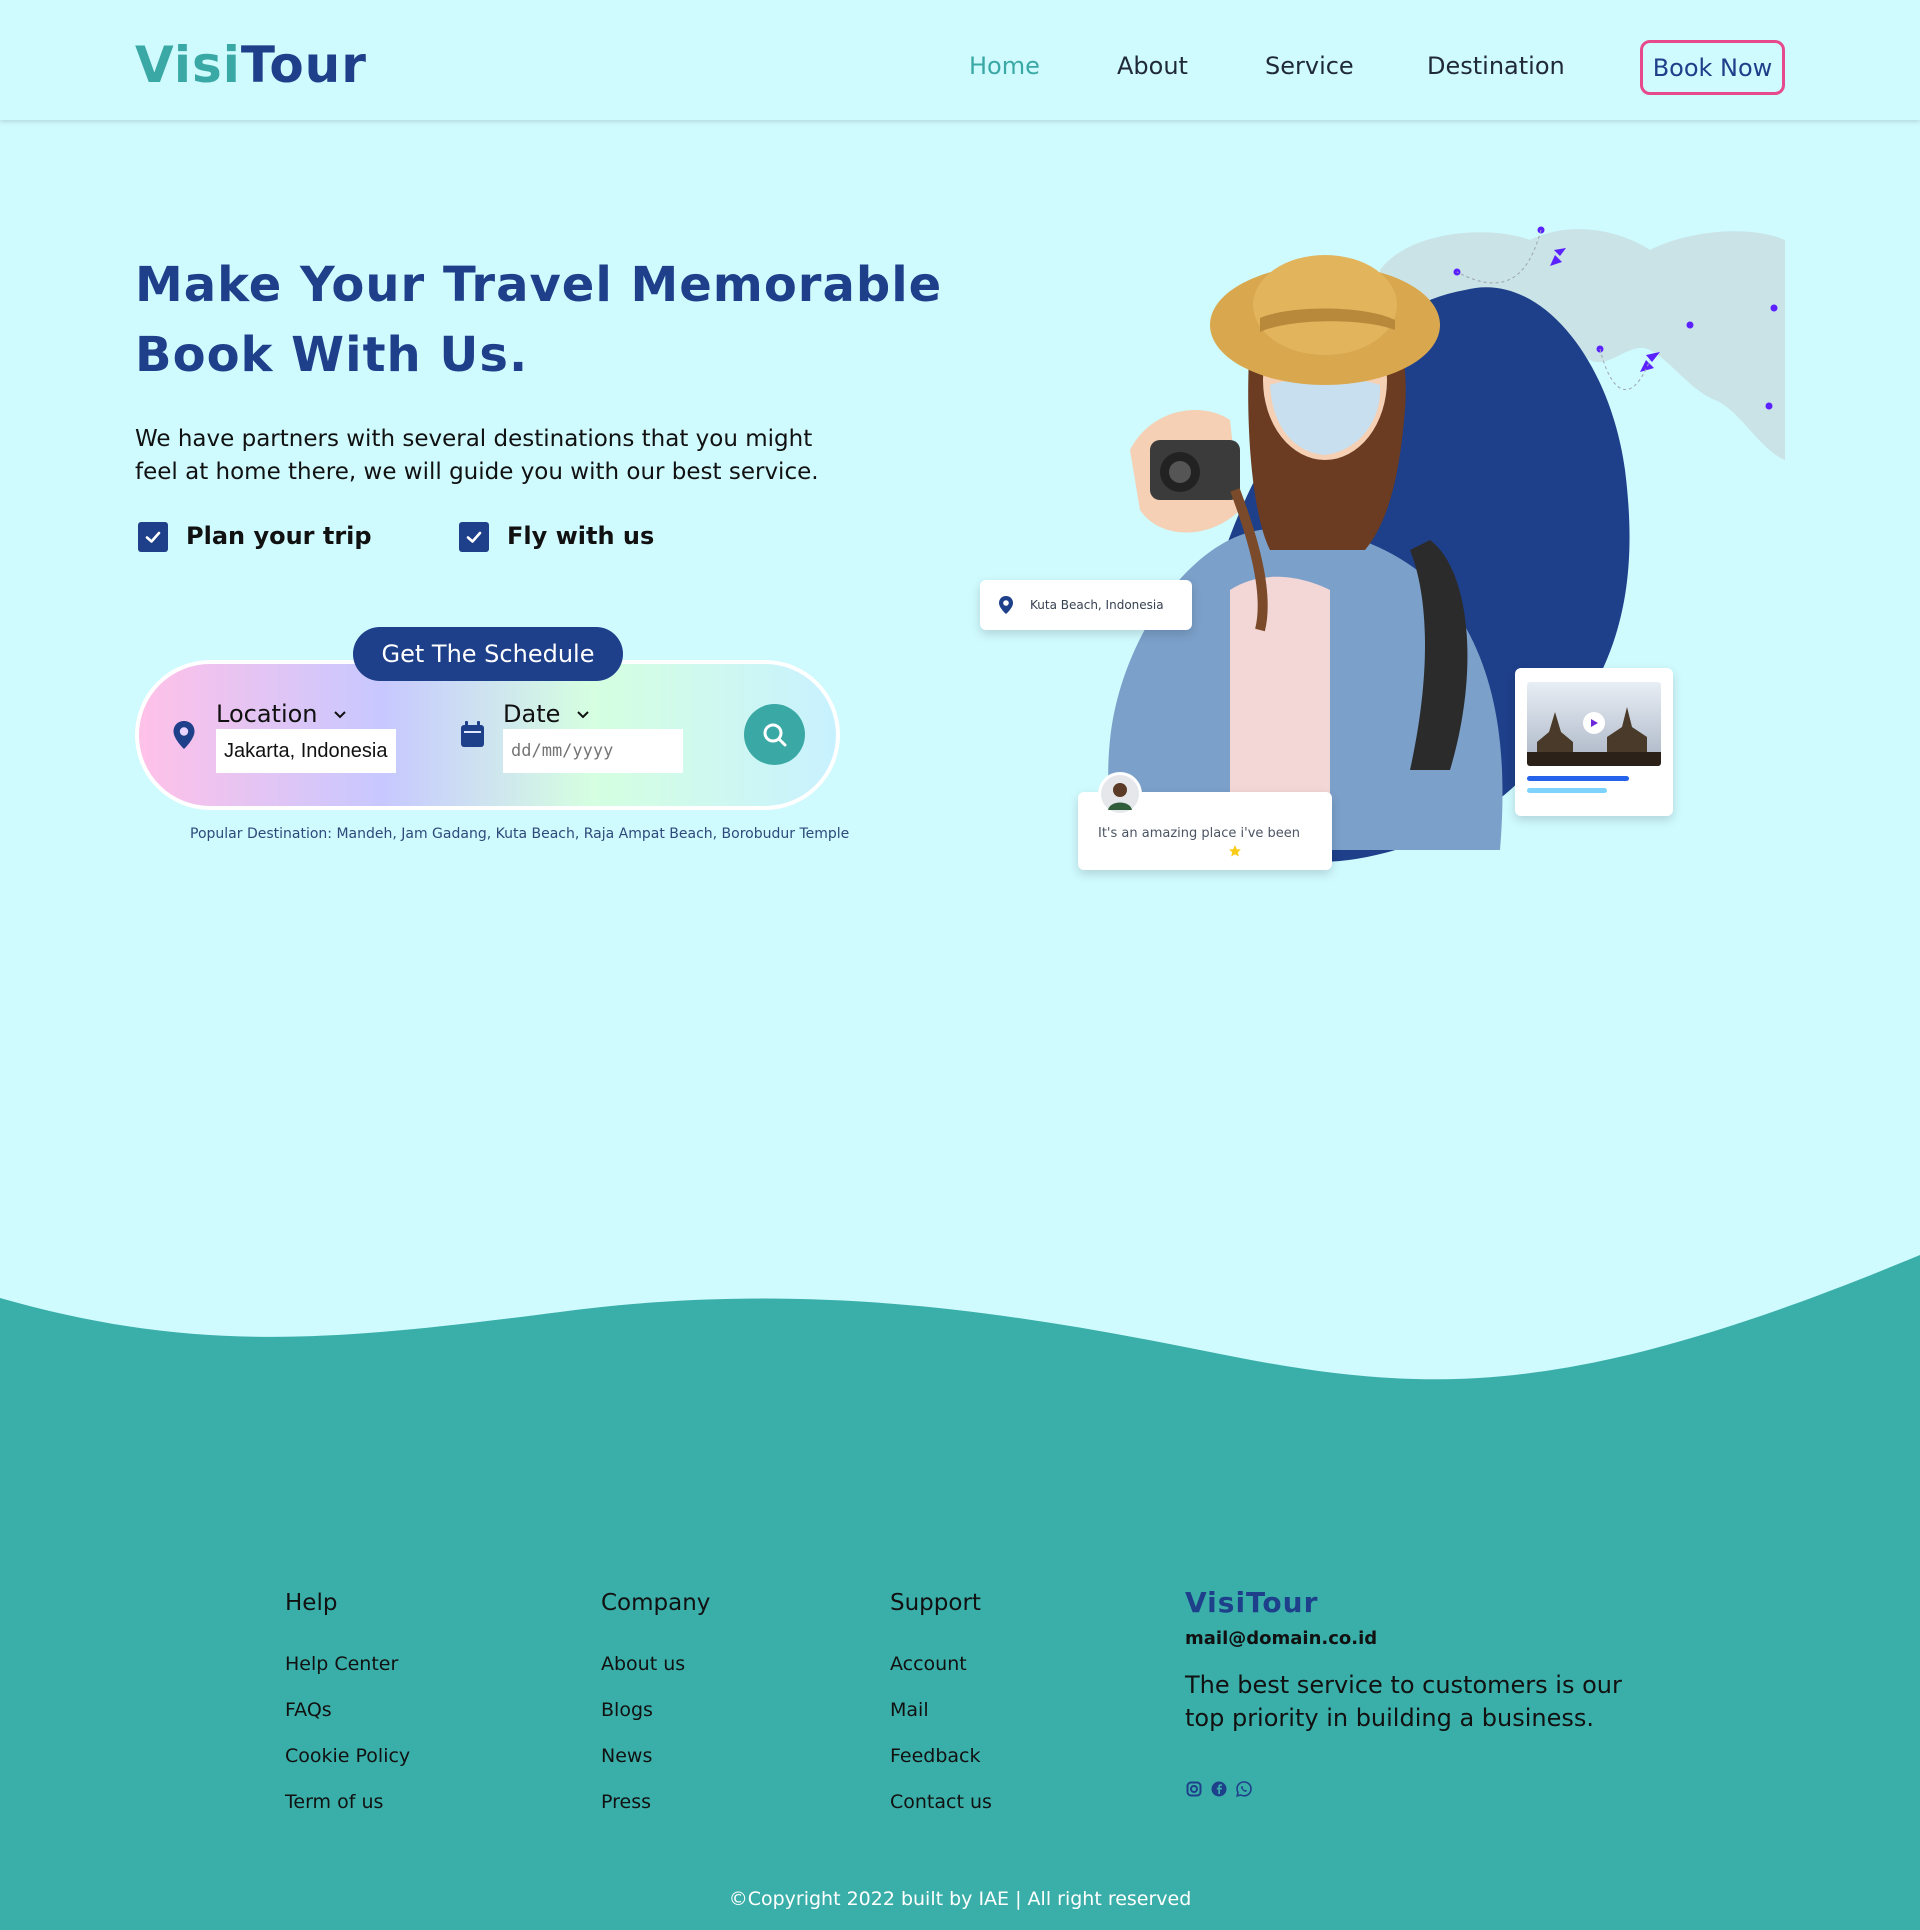 The height and width of the screenshot is (1930, 1920). I want to click on avatar-icon, so click(1120, 794).